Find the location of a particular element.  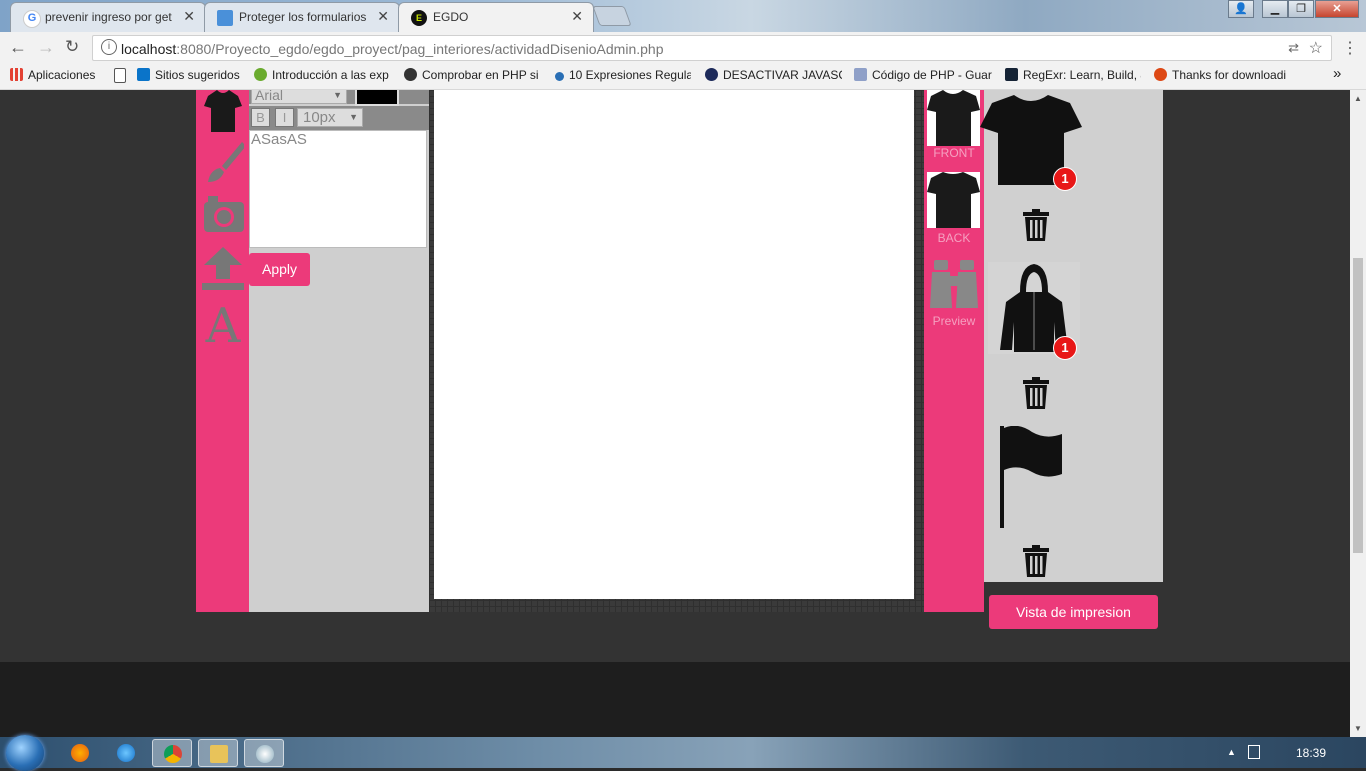

tshirt-front-icon is located at coordinates (953, 118).